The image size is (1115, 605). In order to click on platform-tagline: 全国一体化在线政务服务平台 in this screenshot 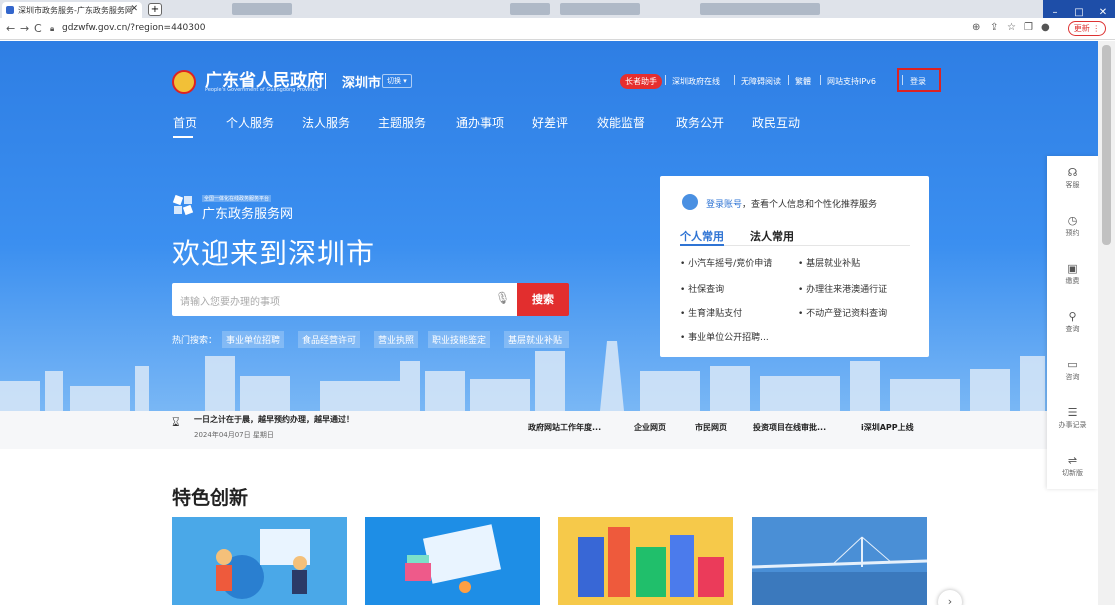, I will do `click(237, 198)`.